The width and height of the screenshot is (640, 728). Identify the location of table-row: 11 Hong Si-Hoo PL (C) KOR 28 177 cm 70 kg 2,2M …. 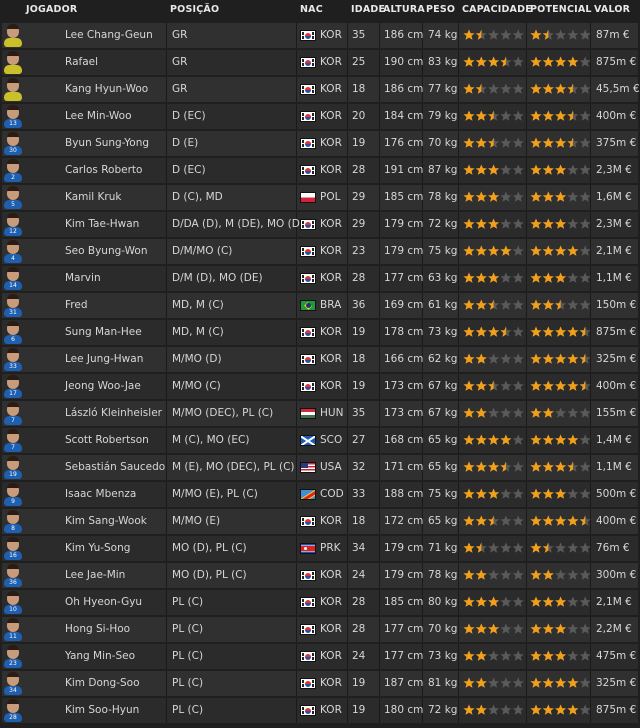
(320, 629).